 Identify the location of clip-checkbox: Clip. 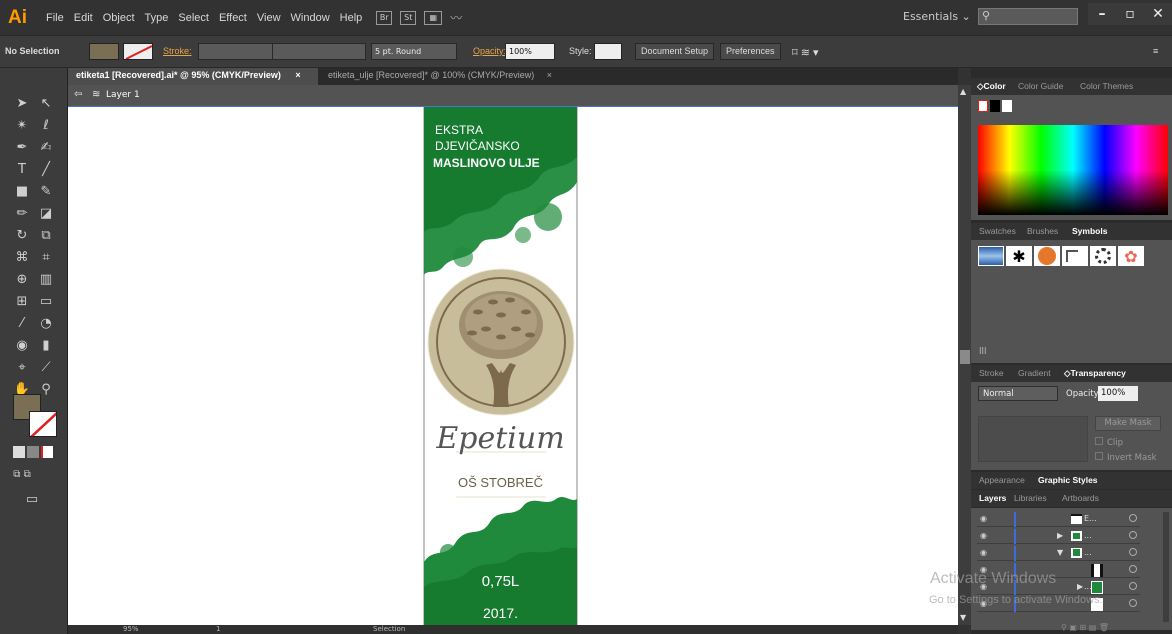
(1109, 442).